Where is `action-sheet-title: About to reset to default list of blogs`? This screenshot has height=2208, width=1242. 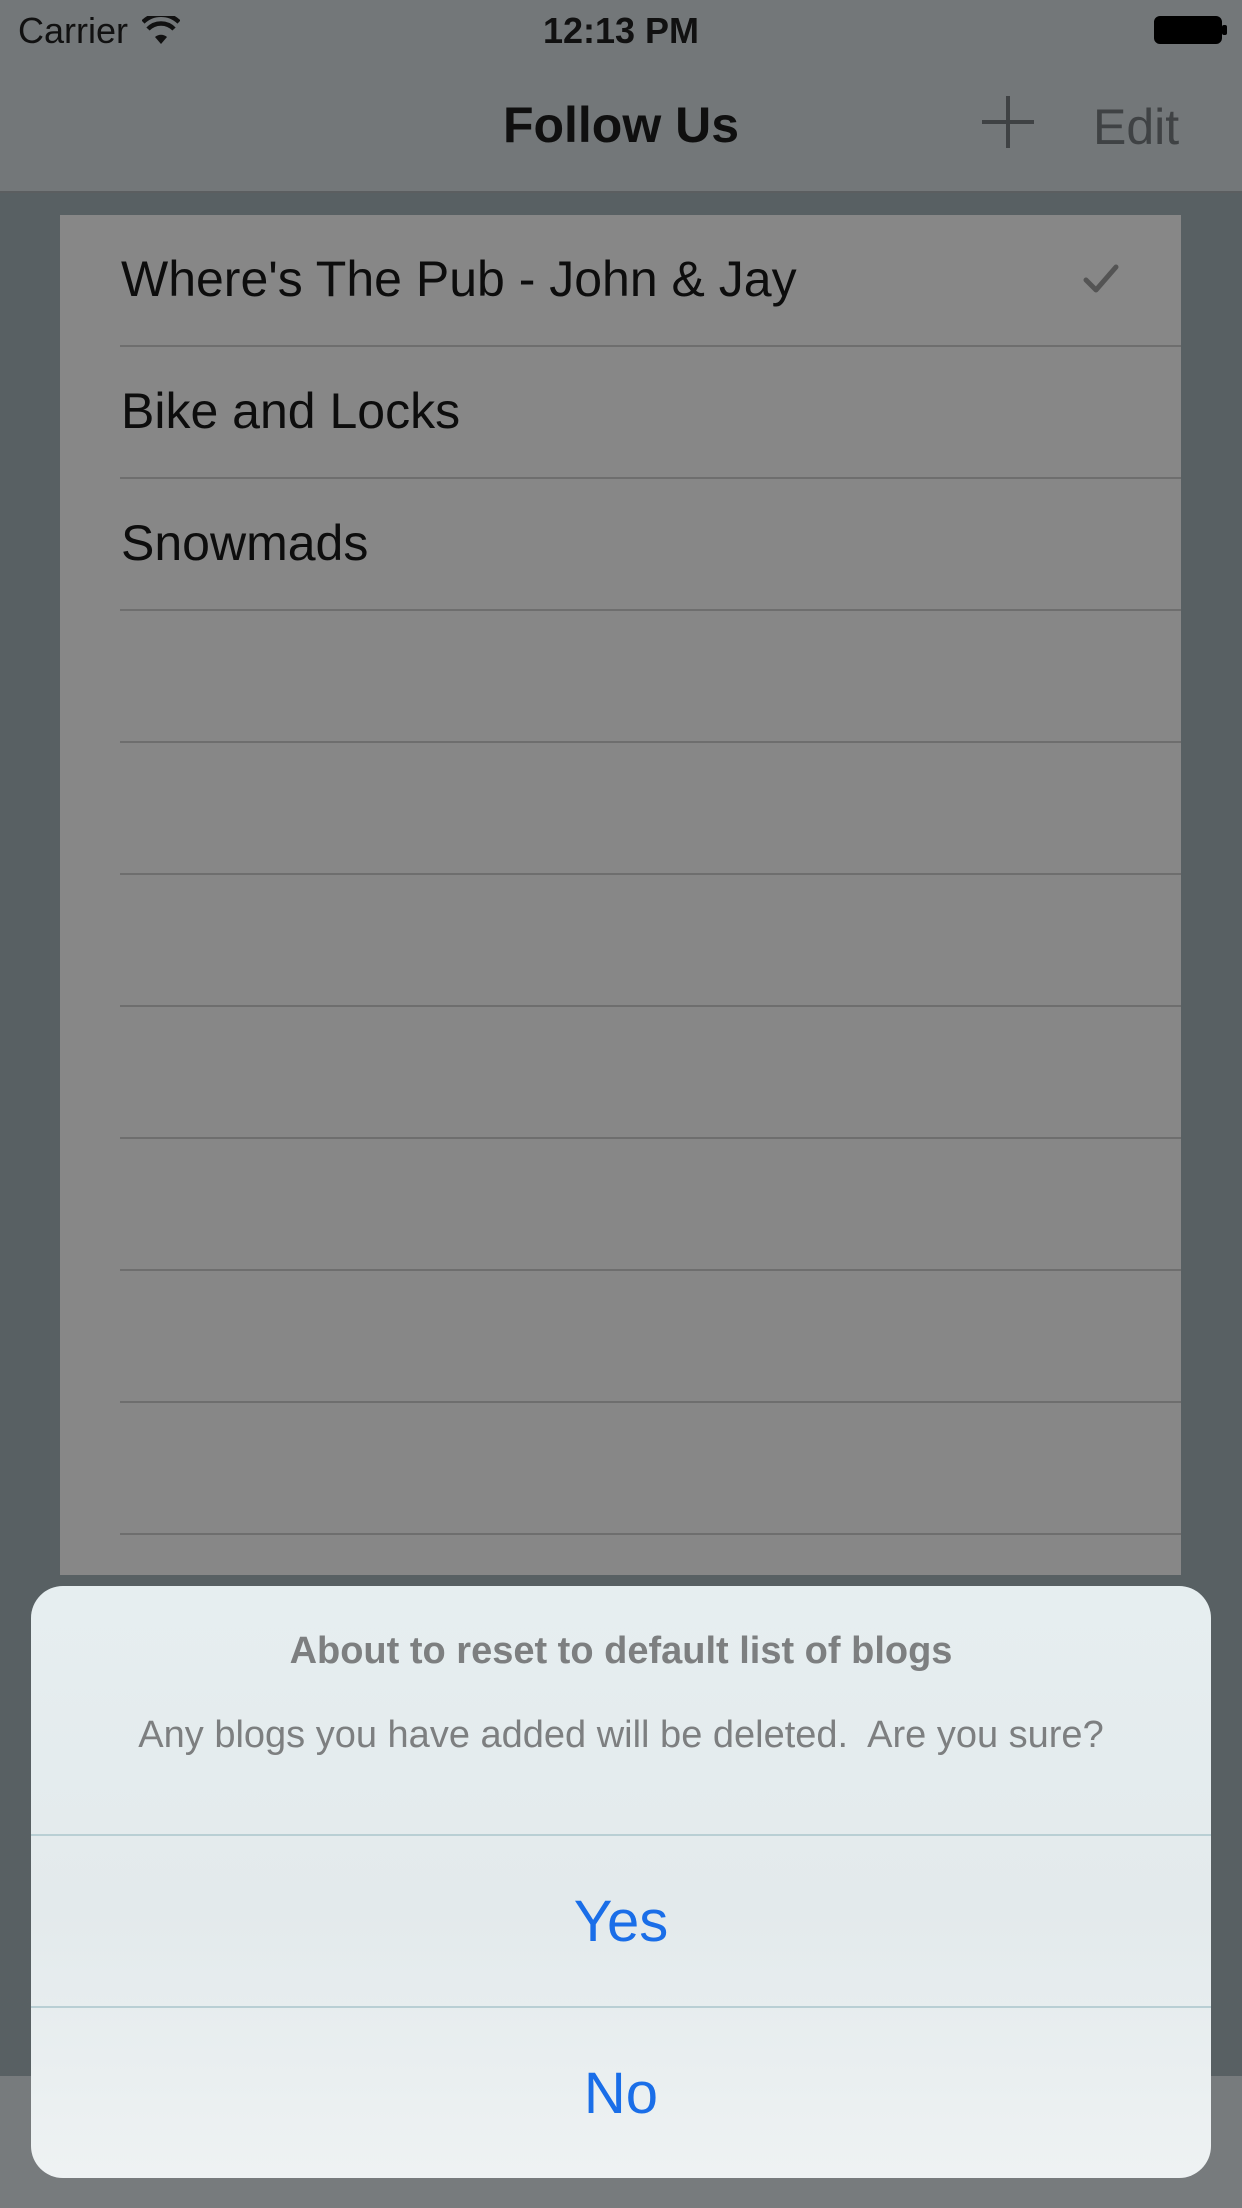
action-sheet-title: About to reset to default list of blogs is located at coordinates (621, 1651).